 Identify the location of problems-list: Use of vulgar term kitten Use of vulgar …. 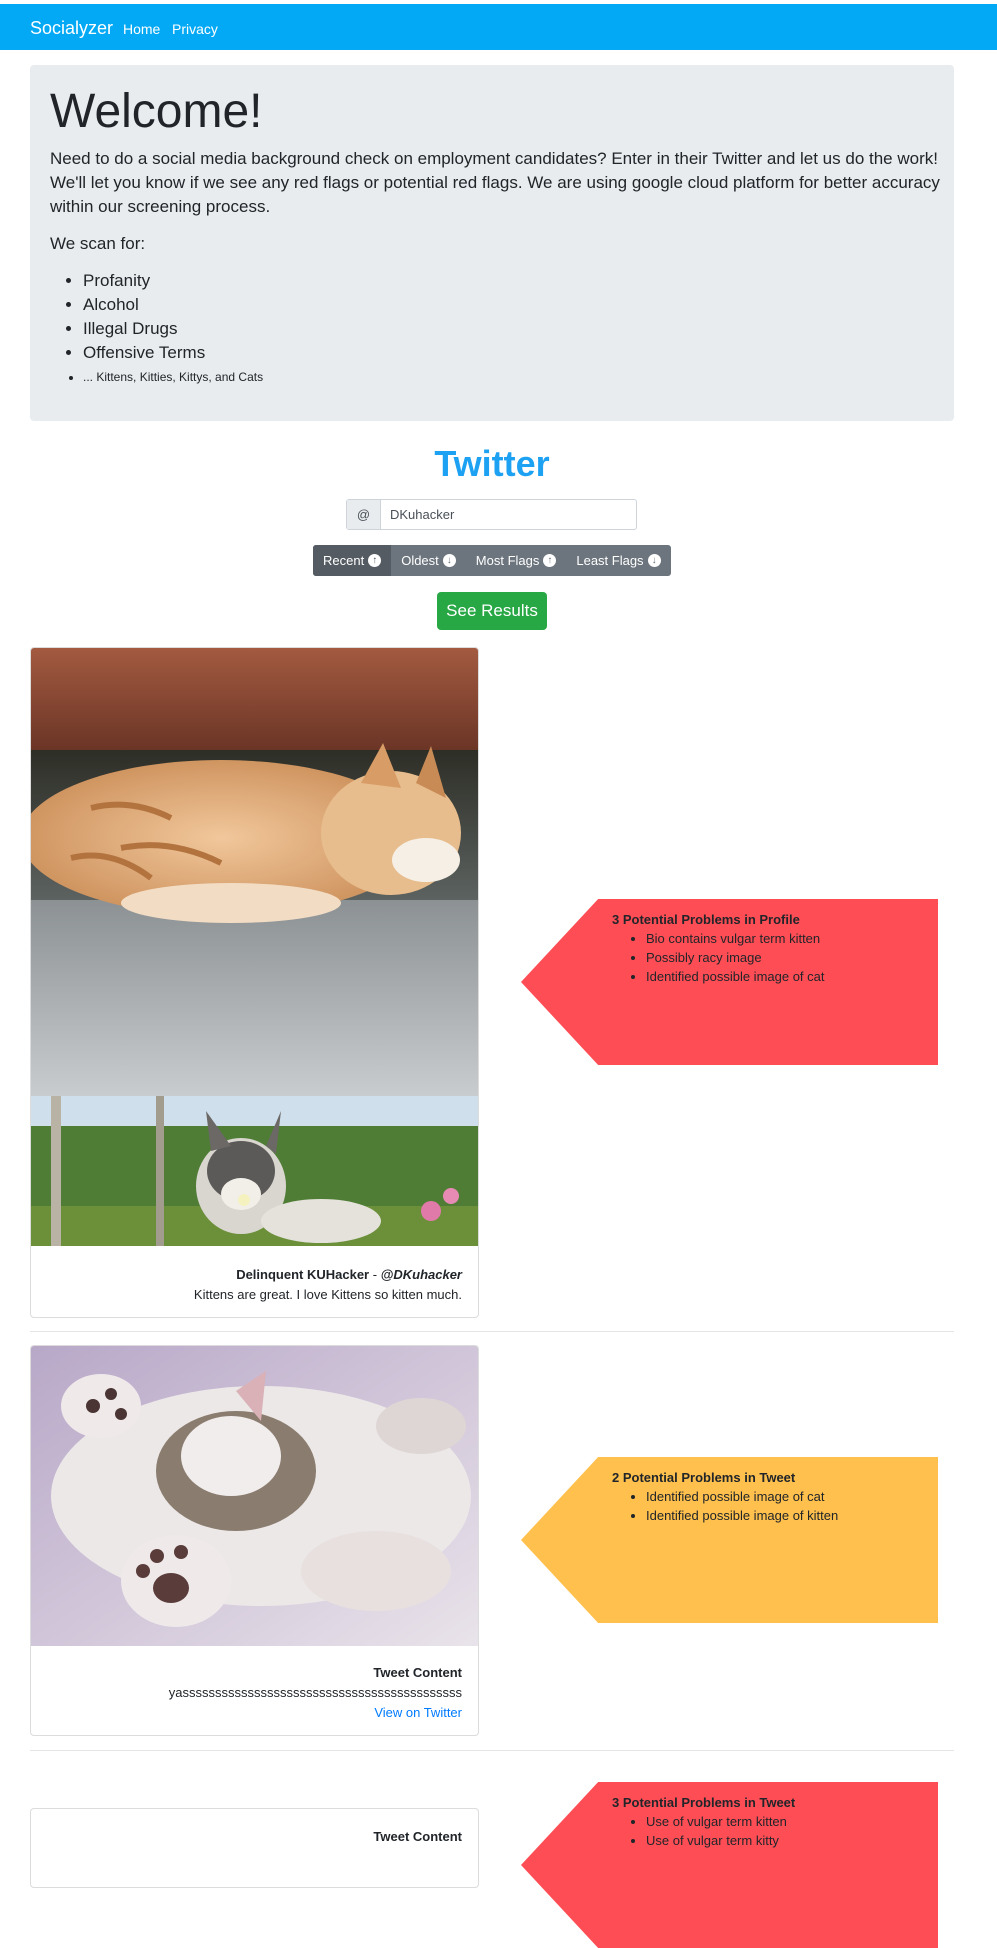
(703, 1831).